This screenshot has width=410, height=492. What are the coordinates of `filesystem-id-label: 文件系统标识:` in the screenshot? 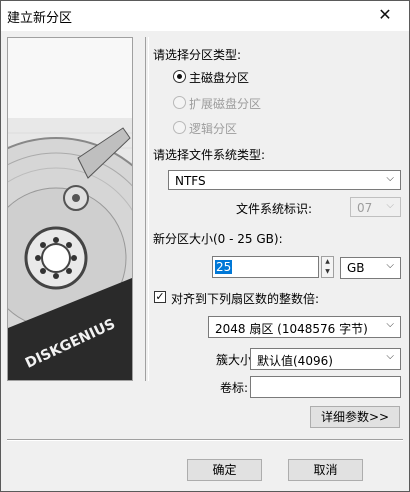 It's located at (274, 209).